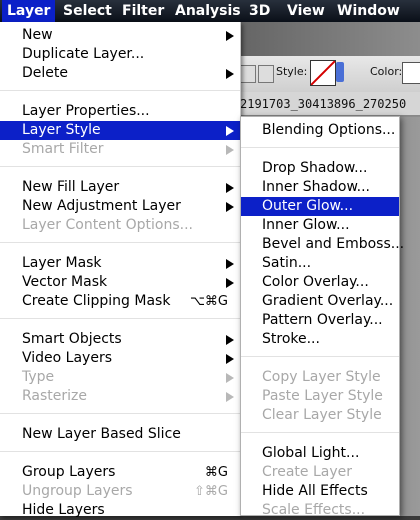 Image resolution: width=420 pixels, height=520 pixels. I want to click on menu-item-delete: Delete, so click(120, 73).